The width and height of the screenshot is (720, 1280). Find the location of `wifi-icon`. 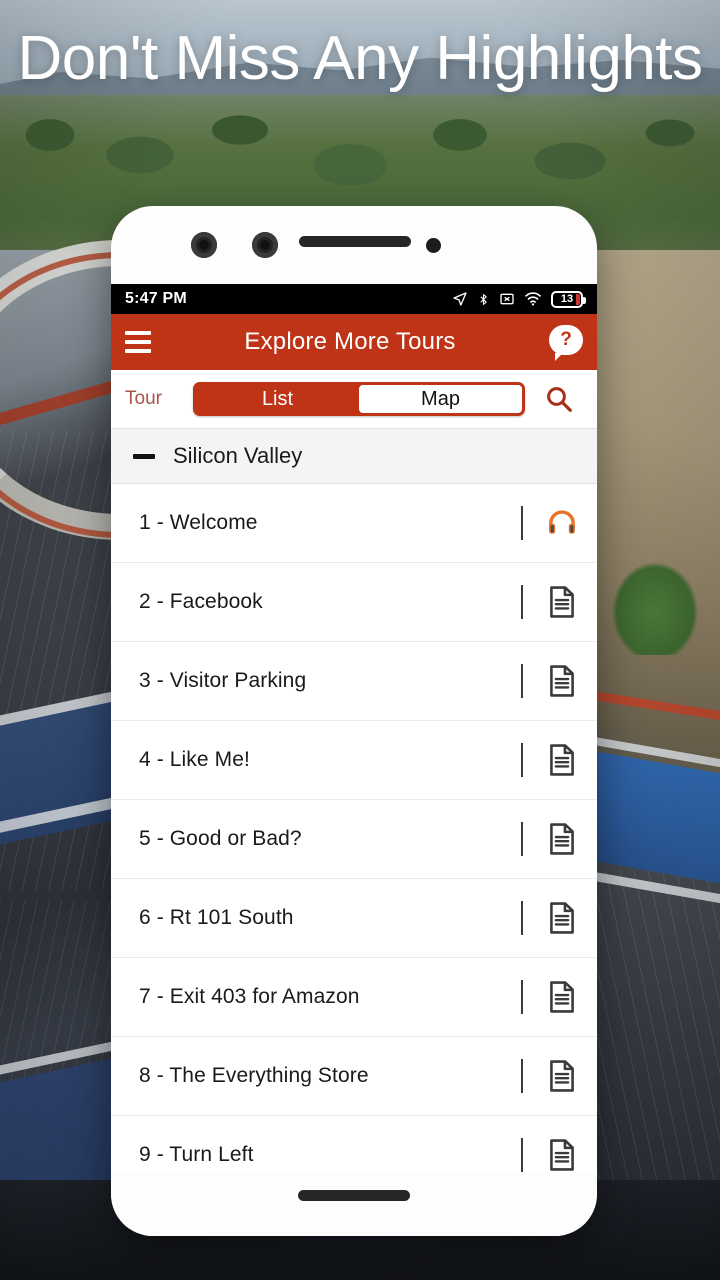

wifi-icon is located at coordinates (533, 299).